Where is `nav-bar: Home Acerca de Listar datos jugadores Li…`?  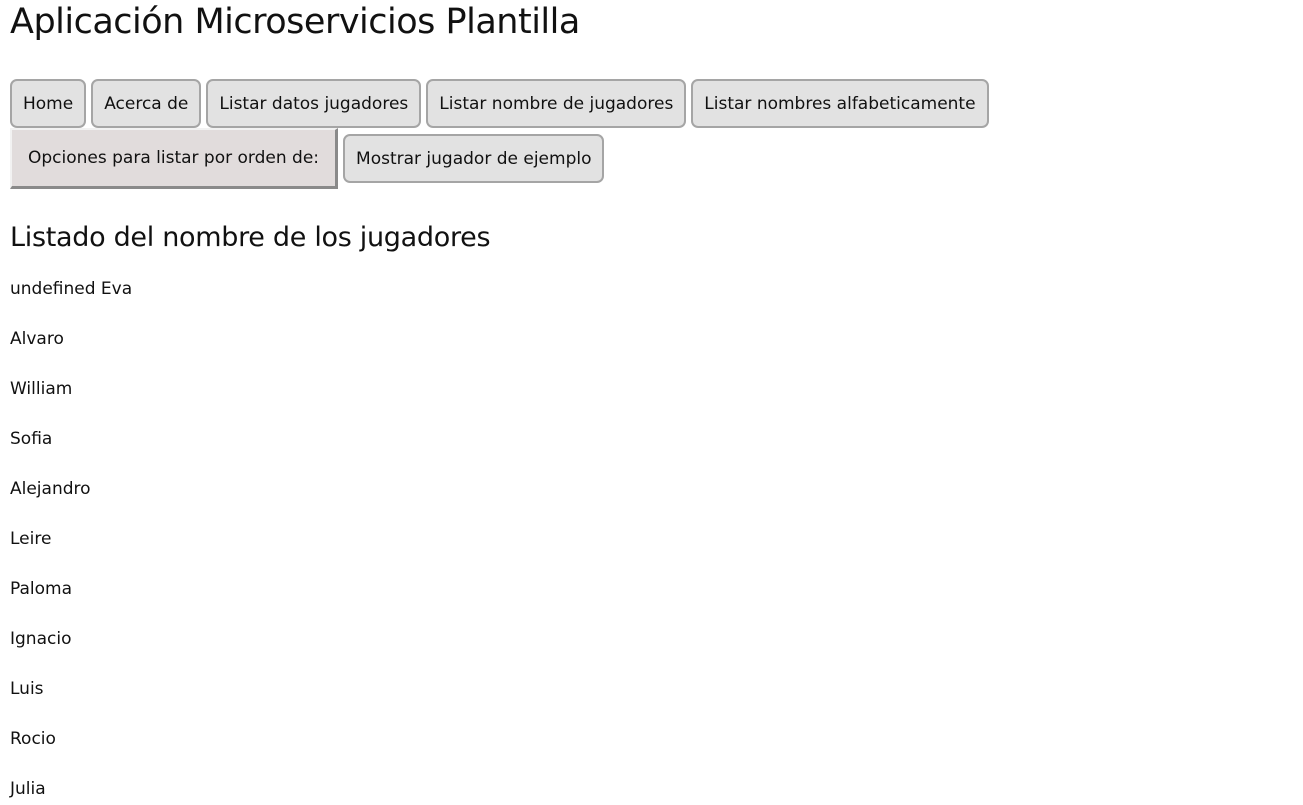 nav-bar: Home Acerca de Listar datos jugadores Li… is located at coordinates (645, 137).